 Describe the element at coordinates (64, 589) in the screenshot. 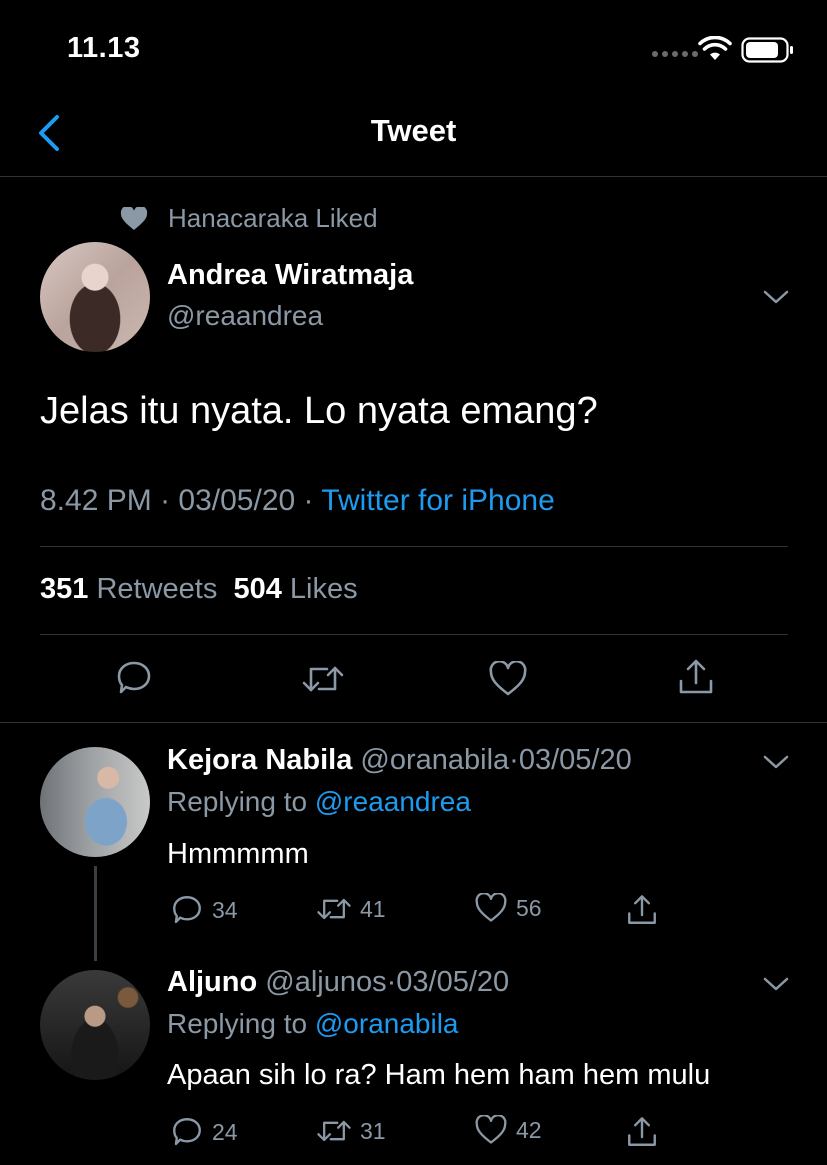

I see `retweets-count: 351` at that location.